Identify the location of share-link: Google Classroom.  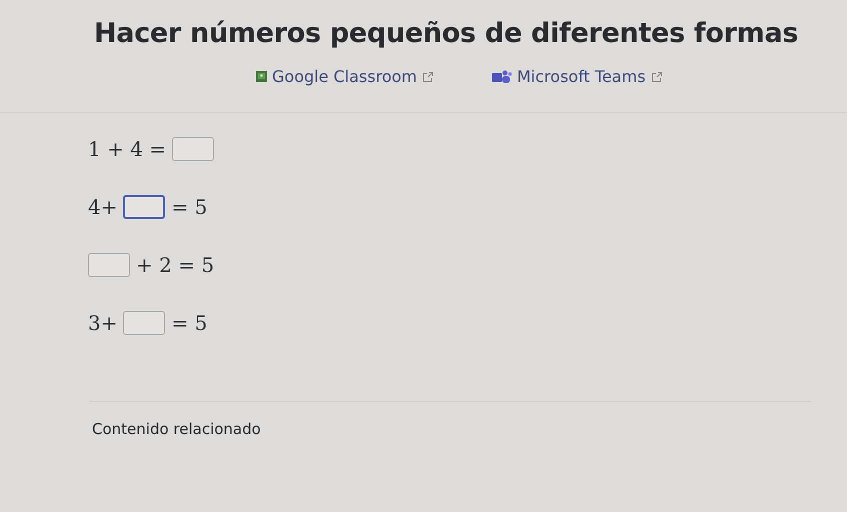
(345, 76).